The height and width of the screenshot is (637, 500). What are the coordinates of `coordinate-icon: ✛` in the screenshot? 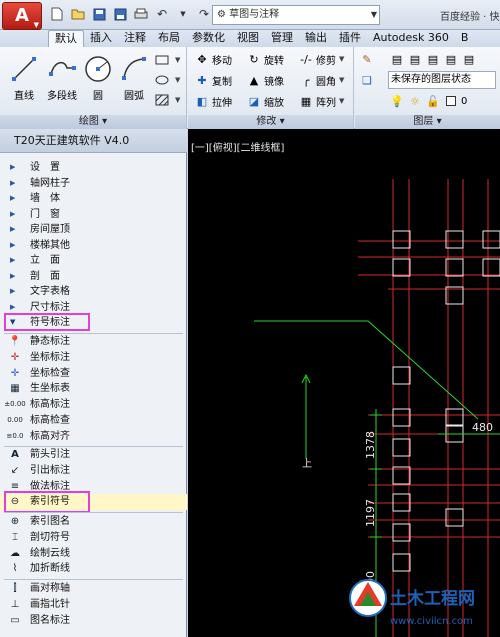 It's located at (15, 358).